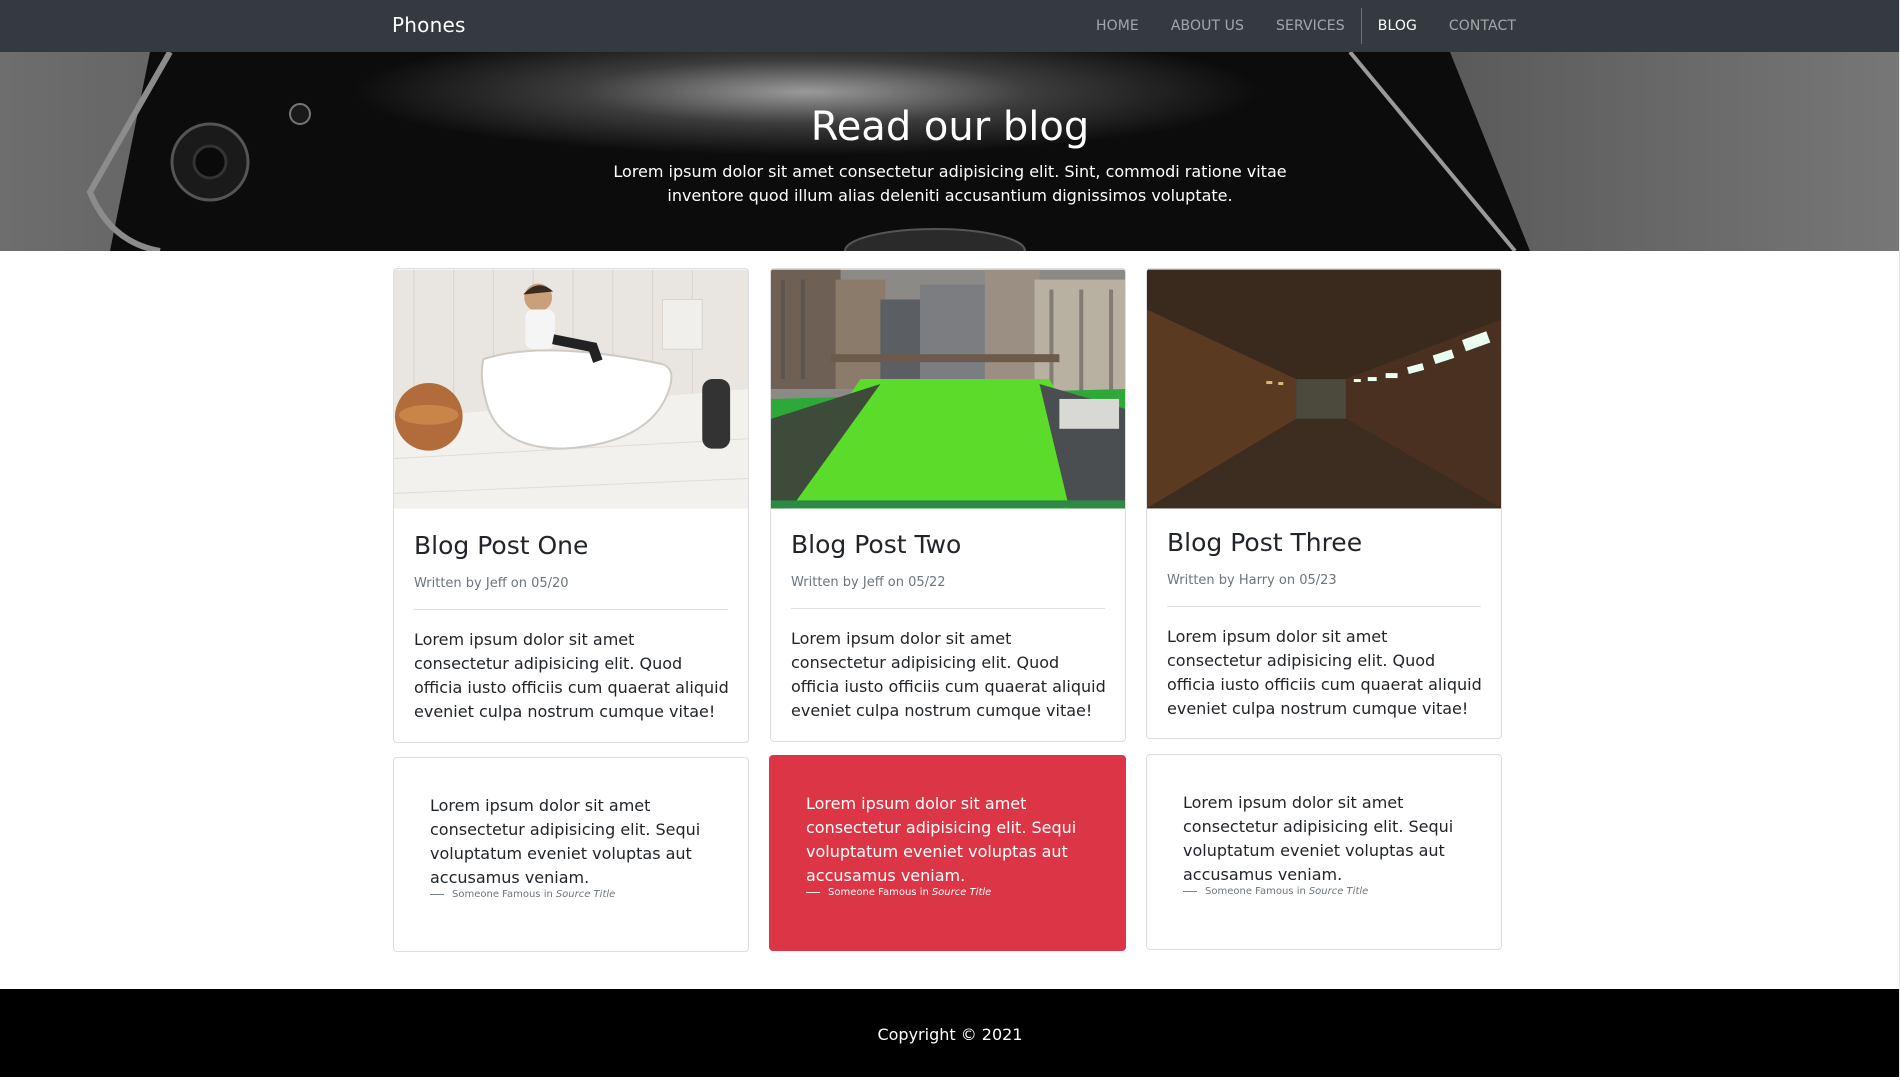 This screenshot has width=1900, height=1080. Describe the element at coordinates (1324, 389) in the screenshot. I see `blog-post-image-tunnel` at that location.